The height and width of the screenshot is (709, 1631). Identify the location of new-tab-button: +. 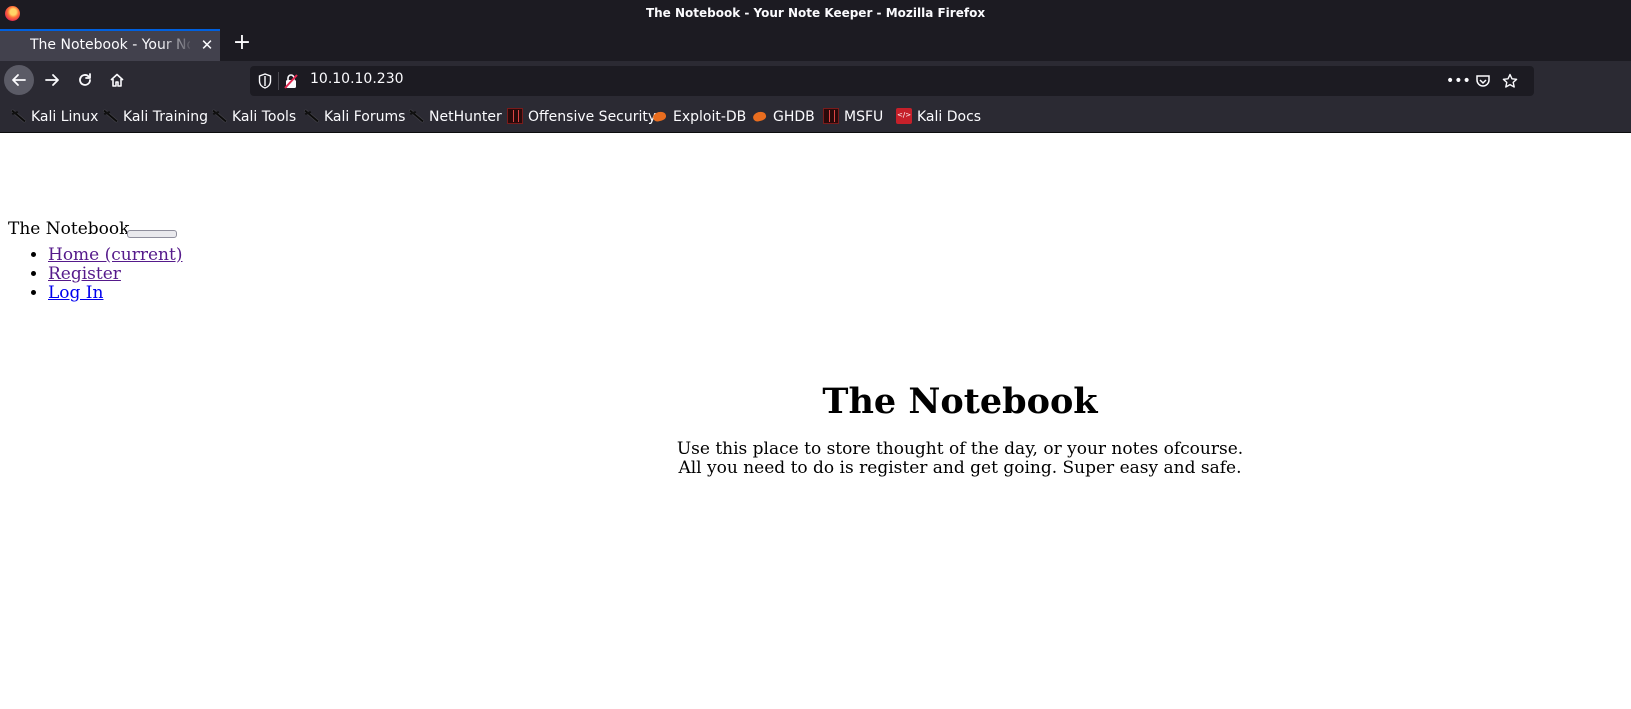
(242, 44).